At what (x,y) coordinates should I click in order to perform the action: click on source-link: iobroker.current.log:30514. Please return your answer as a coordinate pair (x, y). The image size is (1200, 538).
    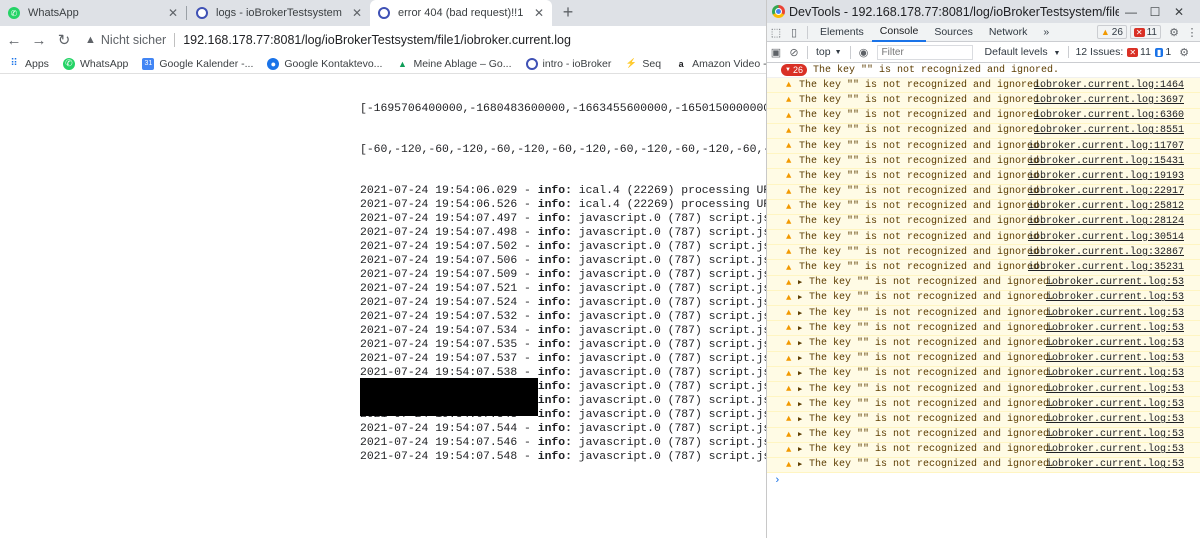
    Looking at the image, I should click on (1106, 237).